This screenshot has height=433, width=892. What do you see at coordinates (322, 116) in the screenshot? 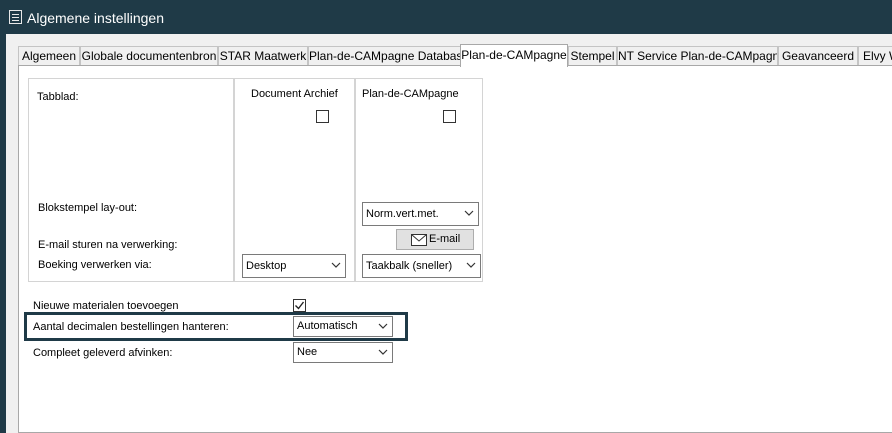
I see `document-archief-tab-checkbox` at bounding box center [322, 116].